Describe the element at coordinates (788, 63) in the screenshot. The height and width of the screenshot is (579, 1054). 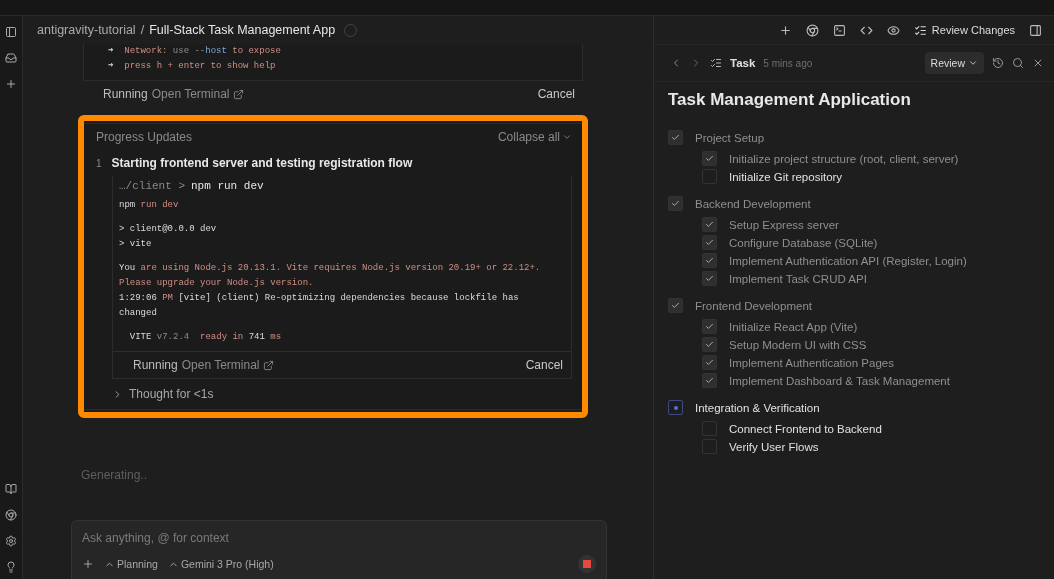
I see `task-timestamp: 5 mins ago` at that location.